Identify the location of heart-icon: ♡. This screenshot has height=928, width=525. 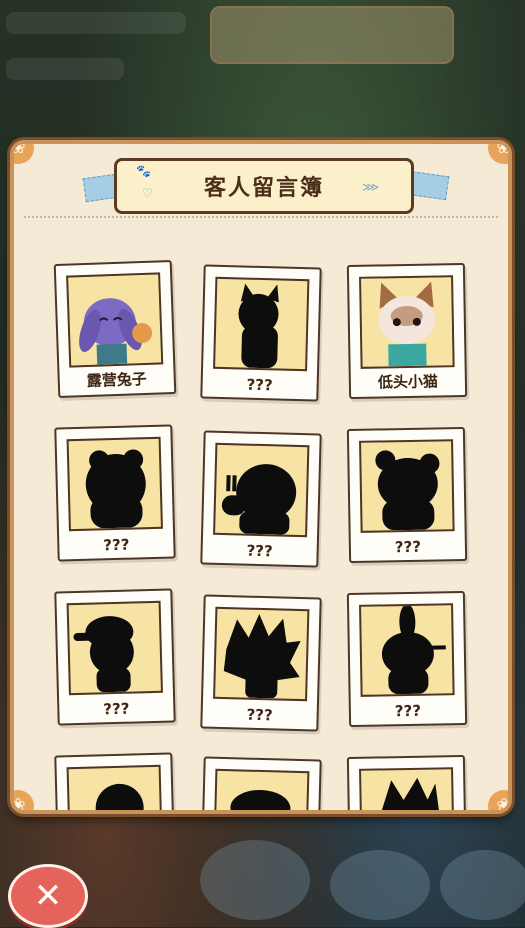
(147, 193).